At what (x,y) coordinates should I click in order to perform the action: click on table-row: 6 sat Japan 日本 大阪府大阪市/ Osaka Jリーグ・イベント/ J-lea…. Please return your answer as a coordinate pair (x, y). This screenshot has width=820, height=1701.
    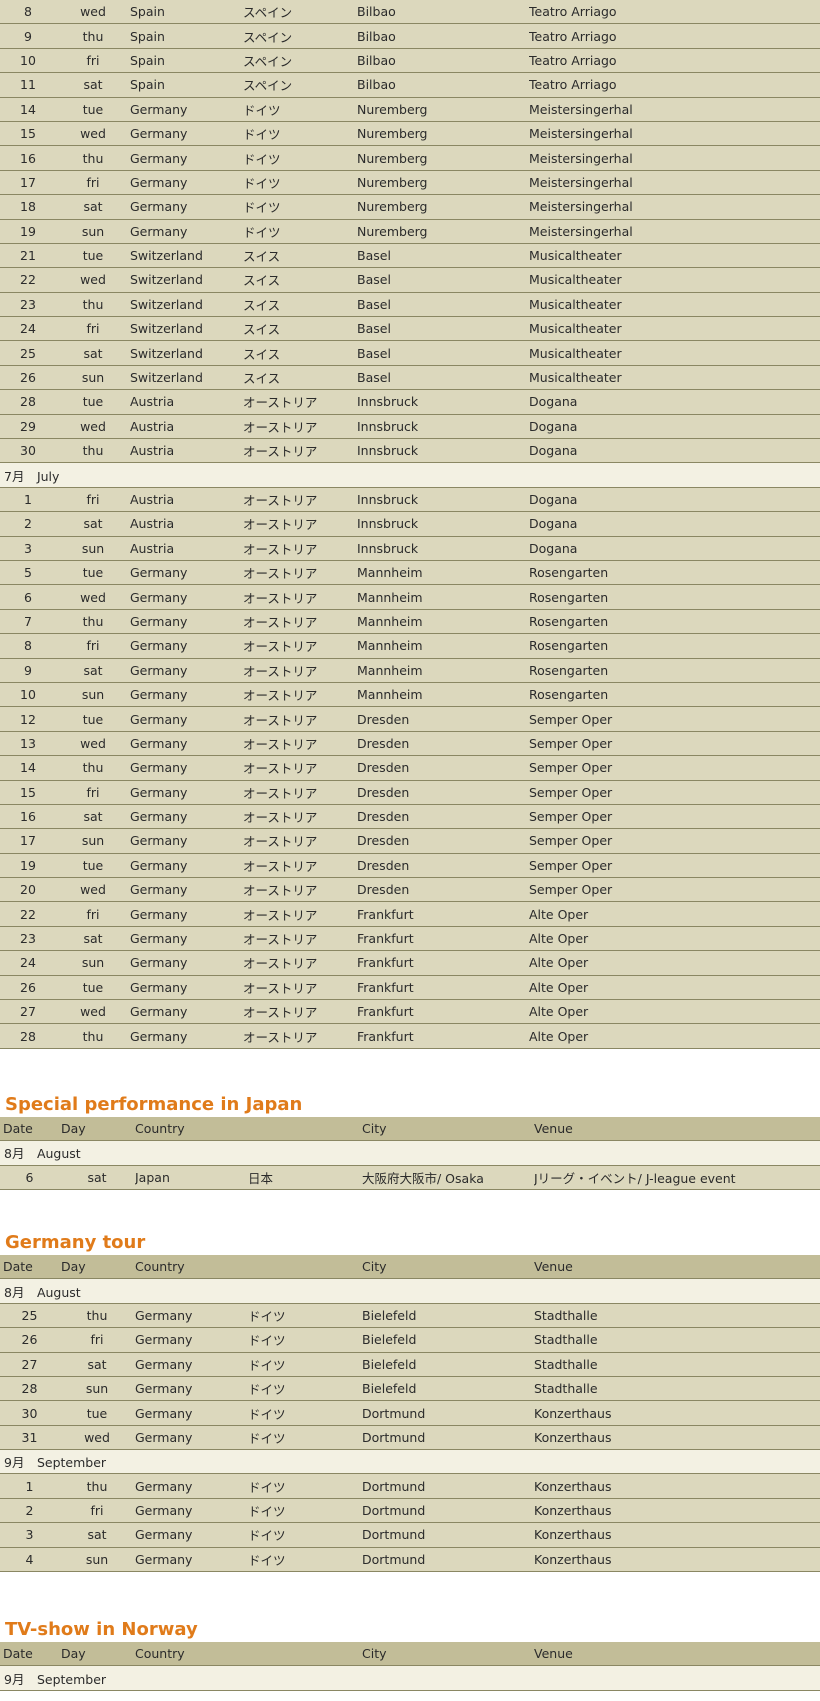
    Looking at the image, I should click on (410, 1177).